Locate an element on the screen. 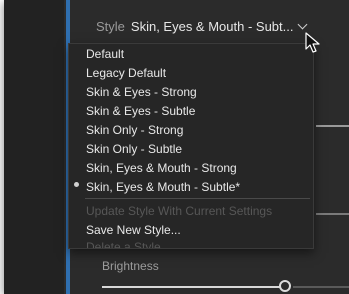  menu-item-default: Default is located at coordinates (105, 54).